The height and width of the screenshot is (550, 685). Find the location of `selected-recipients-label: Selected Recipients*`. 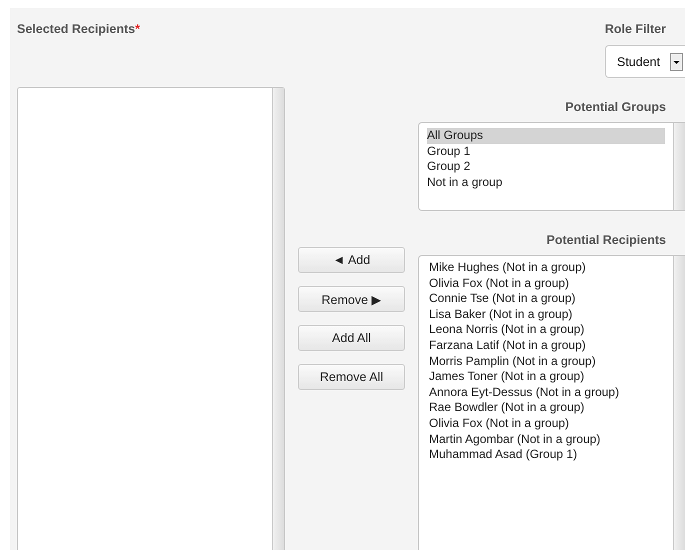

selected-recipients-label: Selected Recipients* is located at coordinates (79, 29).